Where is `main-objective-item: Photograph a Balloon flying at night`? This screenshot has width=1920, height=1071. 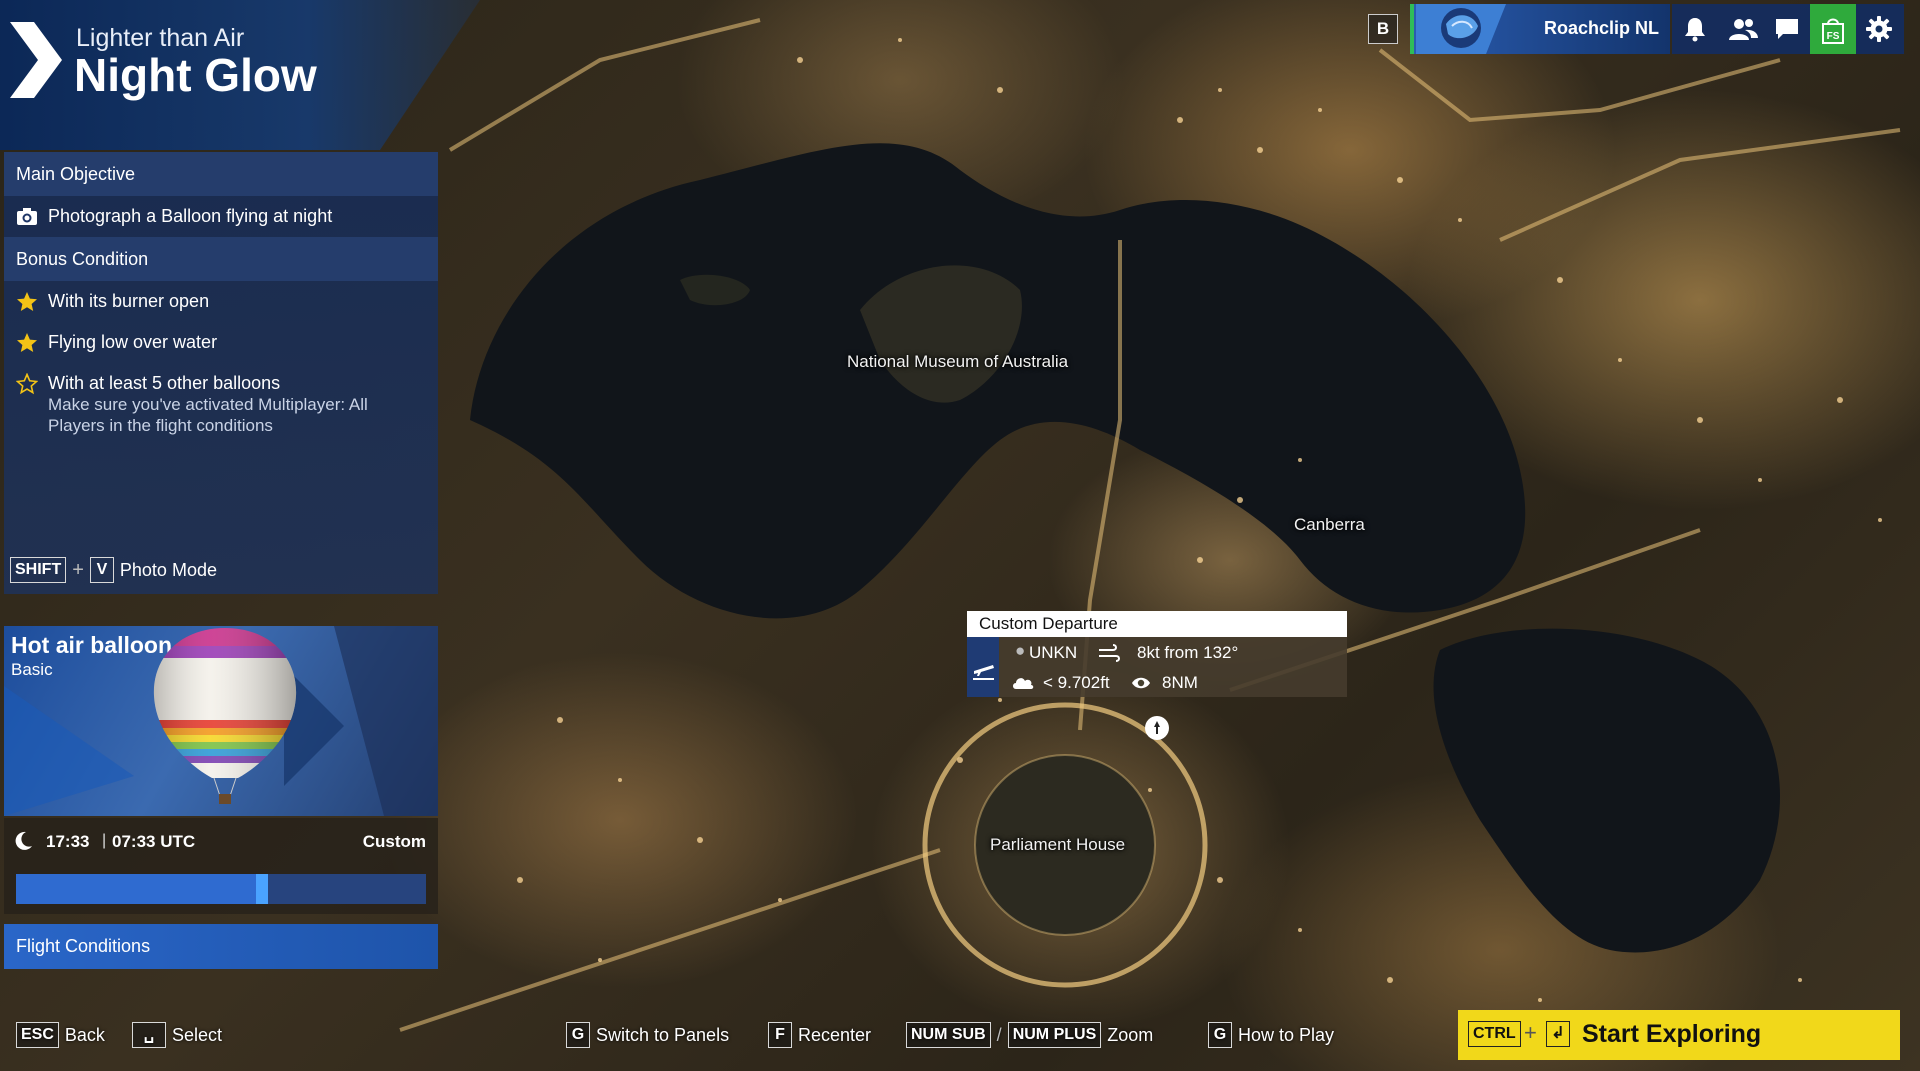
main-objective-item: Photograph a Balloon flying at night is located at coordinates (221, 216).